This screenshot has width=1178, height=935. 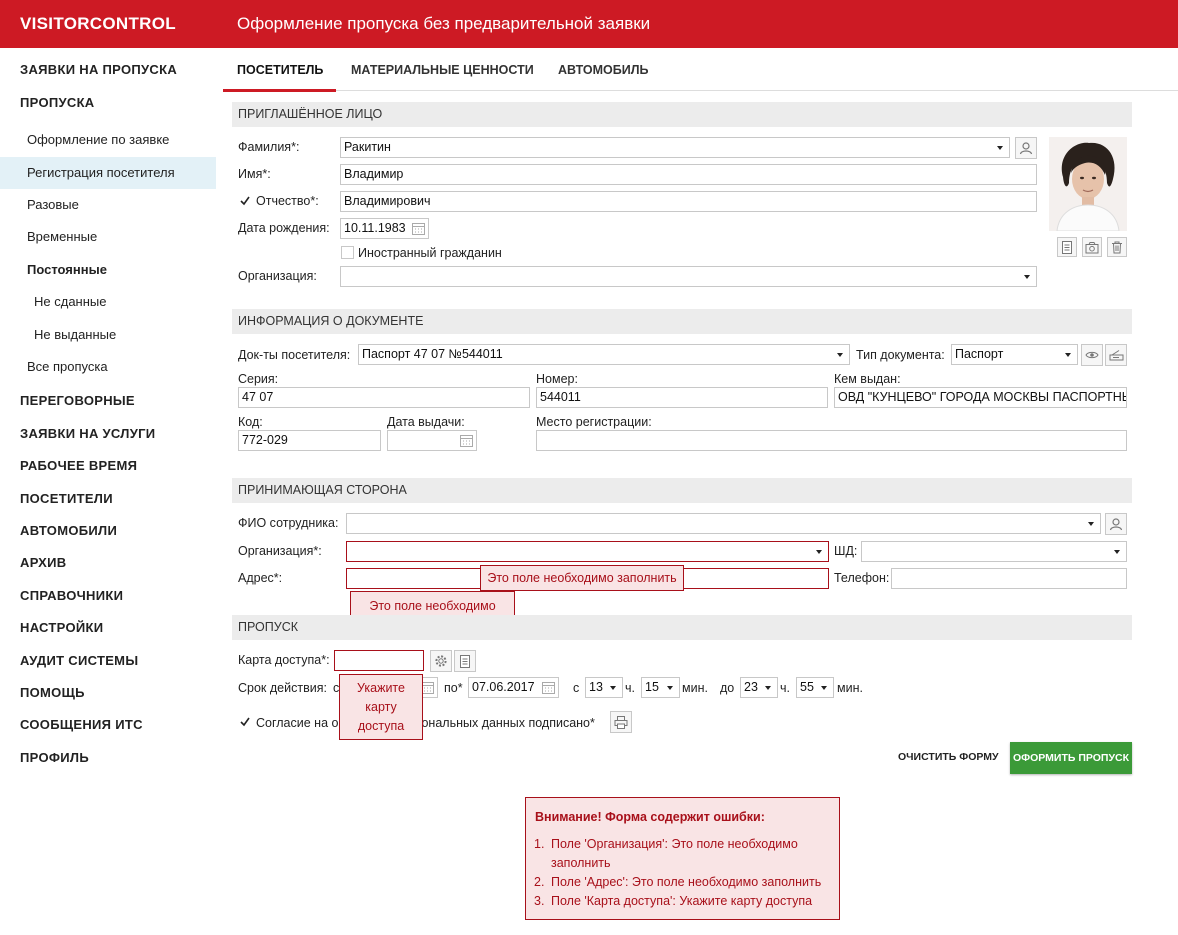 What do you see at coordinates (660, 687) in the screenshot?
I see `time-from-minutes: 15` at bounding box center [660, 687].